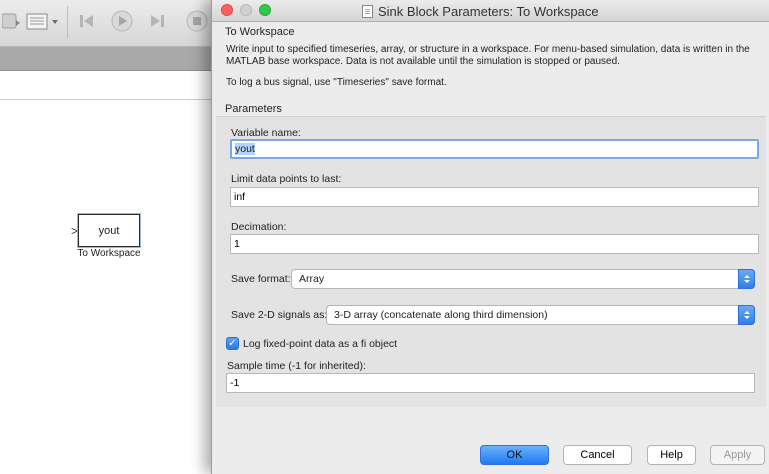 This screenshot has width=769, height=474. Describe the element at coordinates (296, 366) in the screenshot. I see `sample-time-label: Sample time (-1 for inherited):` at that location.